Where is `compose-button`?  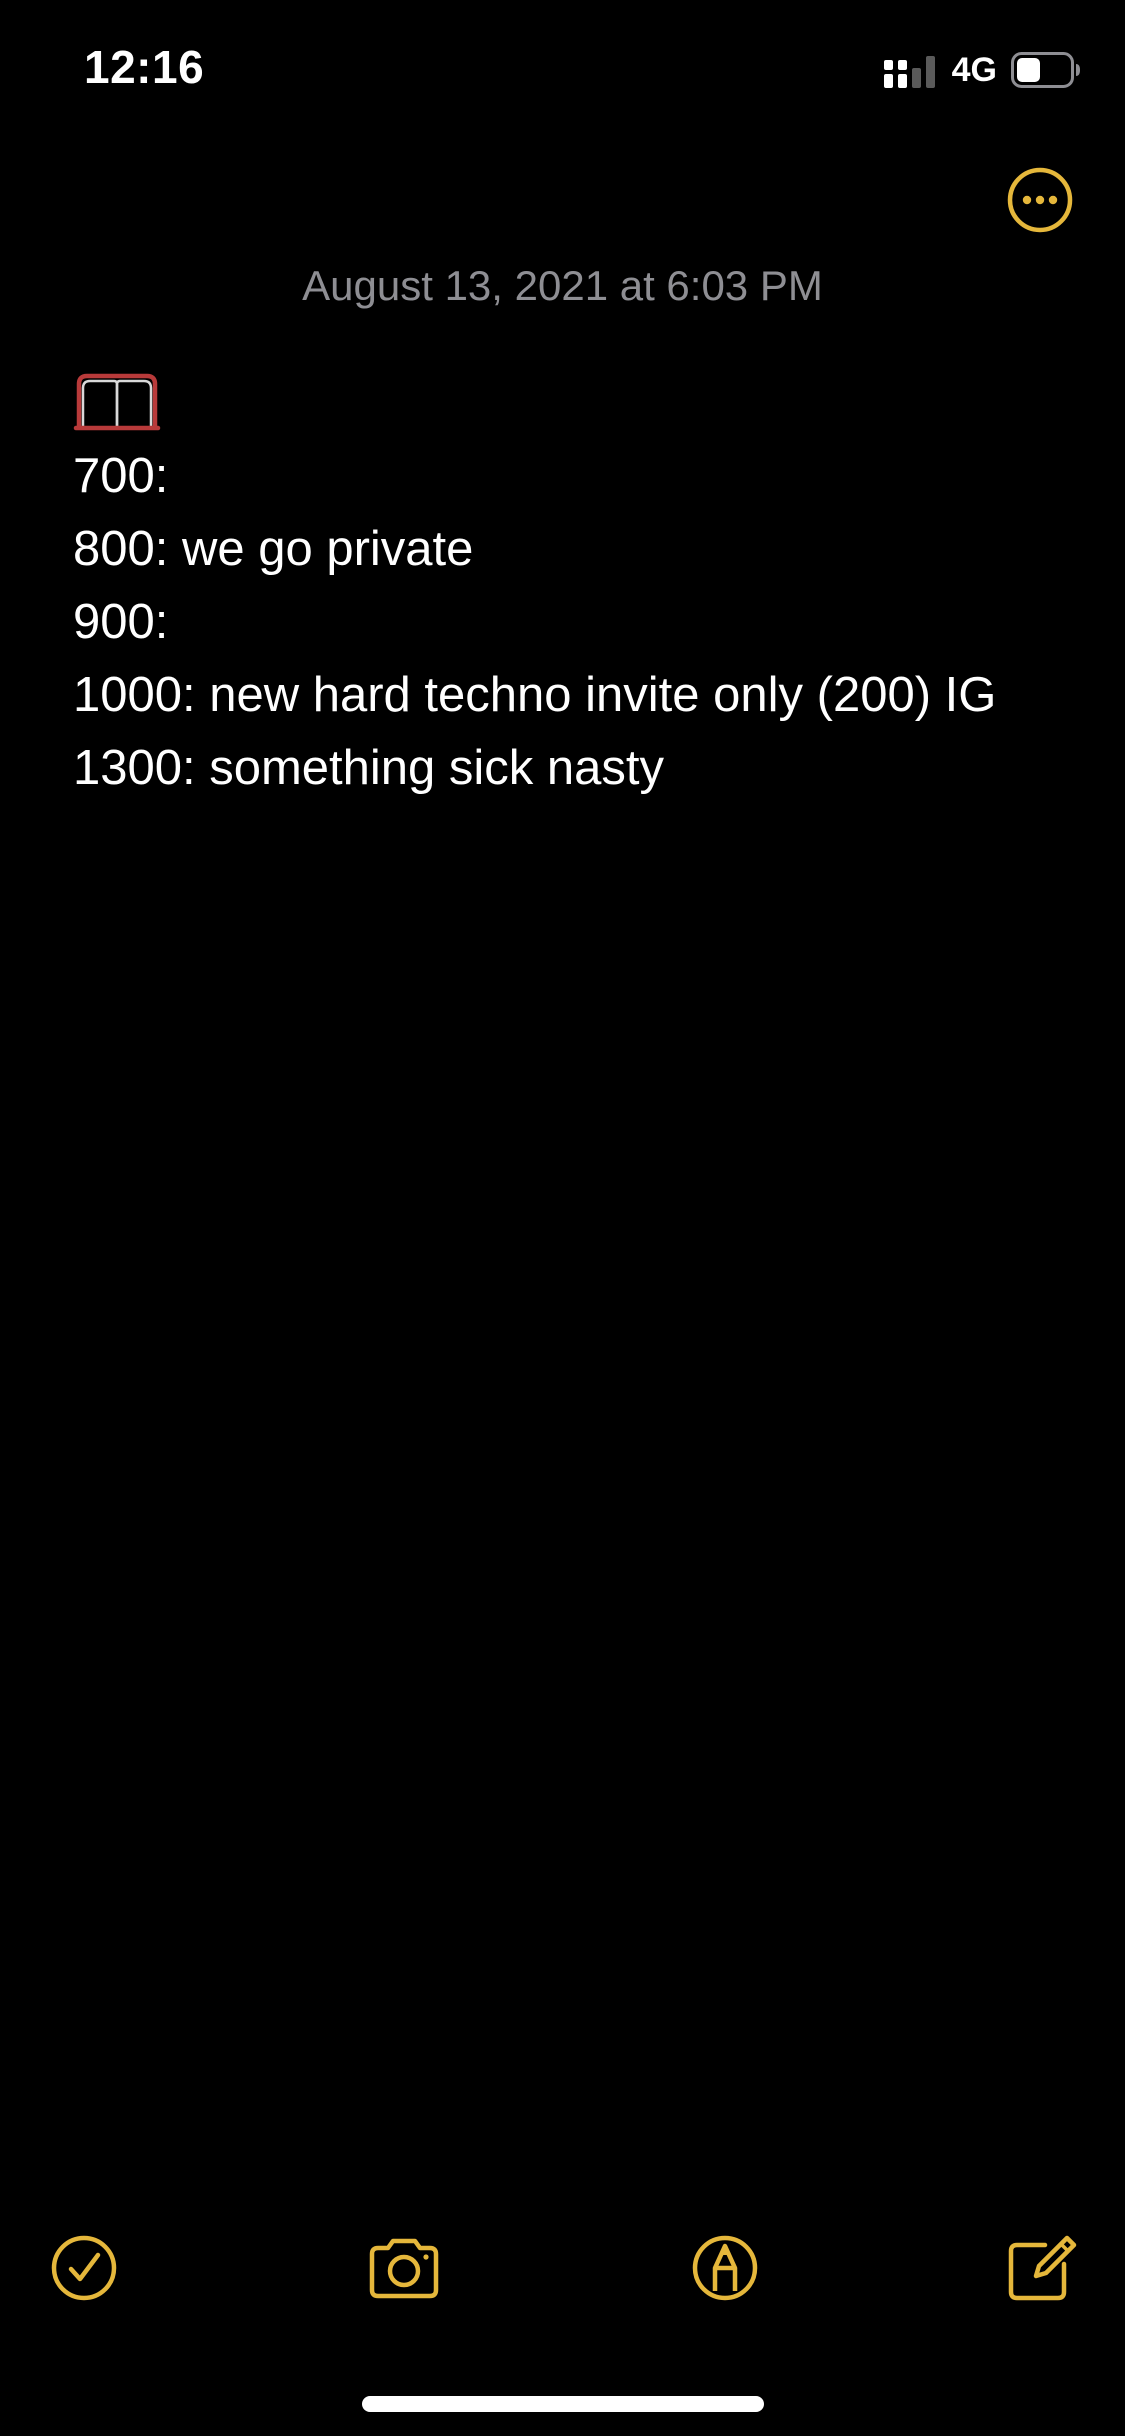 compose-button is located at coordinates (1041, 2268).